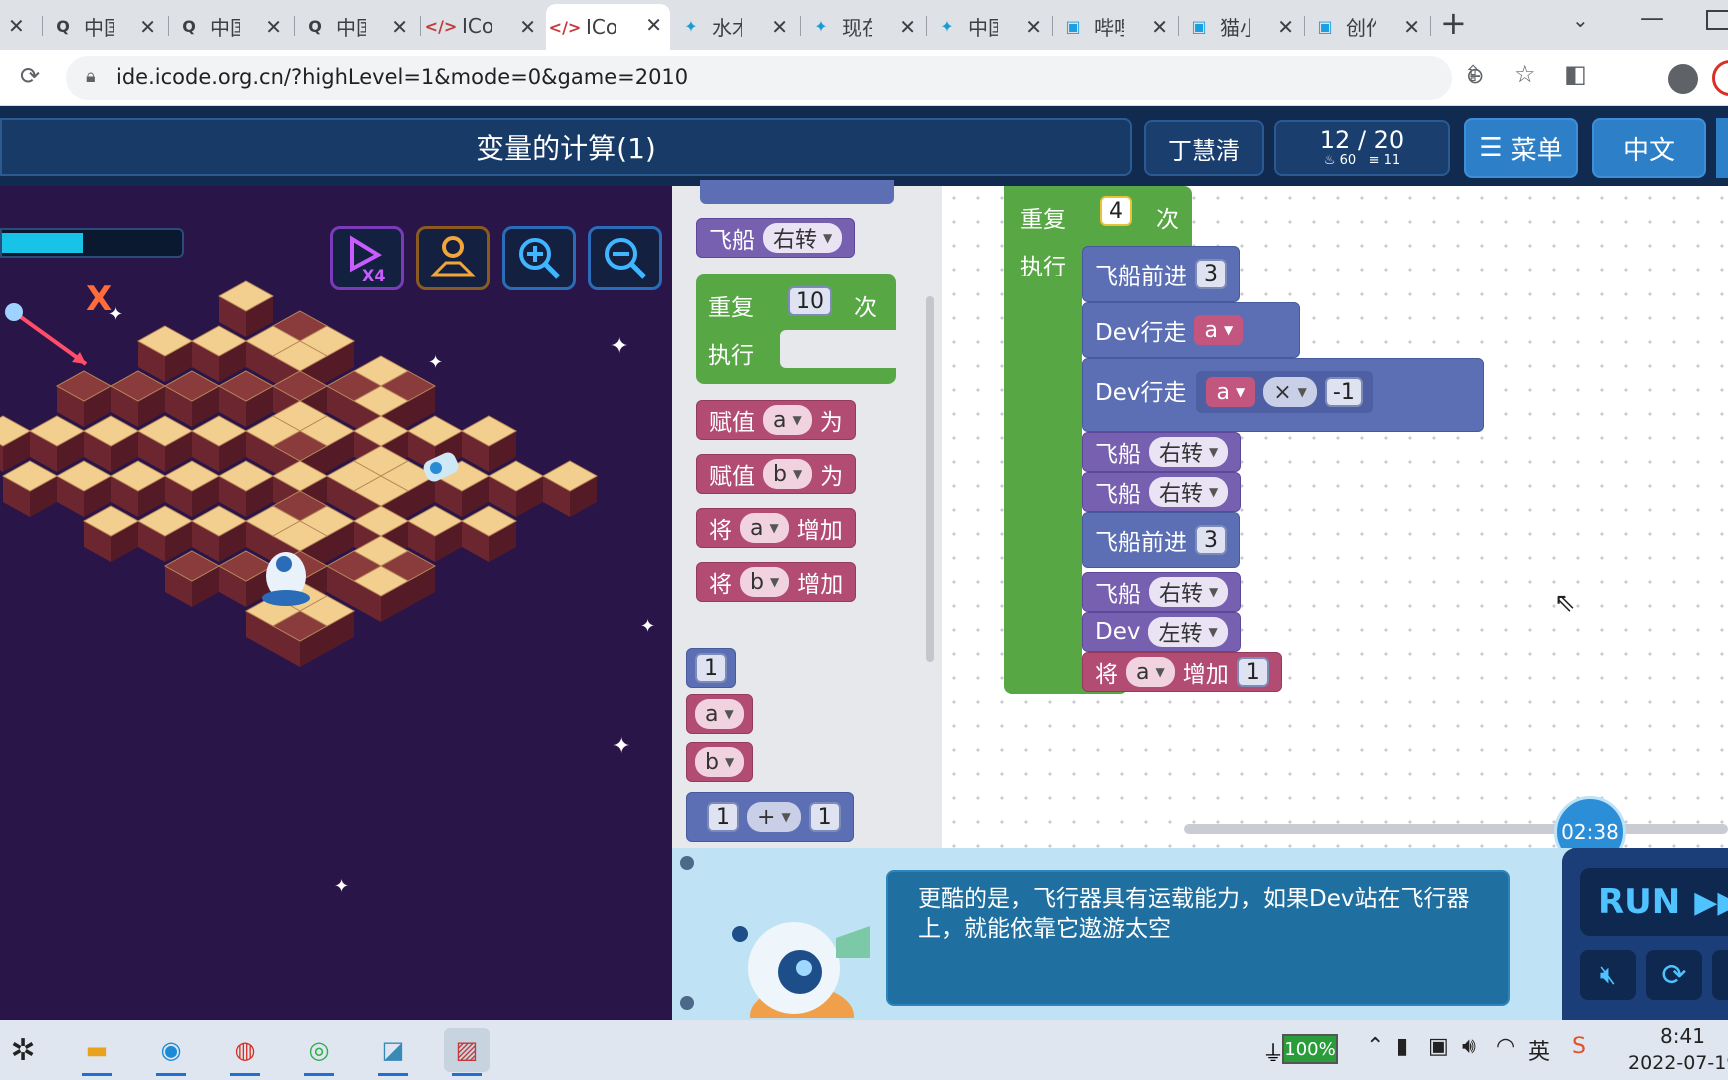 This screenshot has height=1080, width=1728. I want to click on assign-b-block: 赋值 b ▼ 为, so click(776, 474).